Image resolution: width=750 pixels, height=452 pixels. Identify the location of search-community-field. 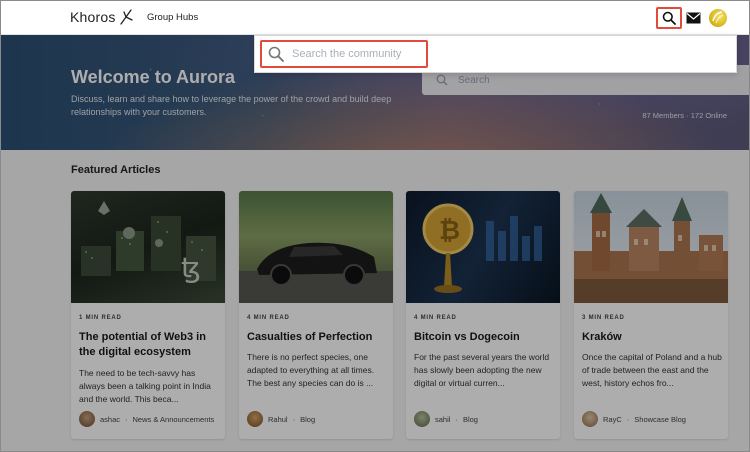
(344, 54).